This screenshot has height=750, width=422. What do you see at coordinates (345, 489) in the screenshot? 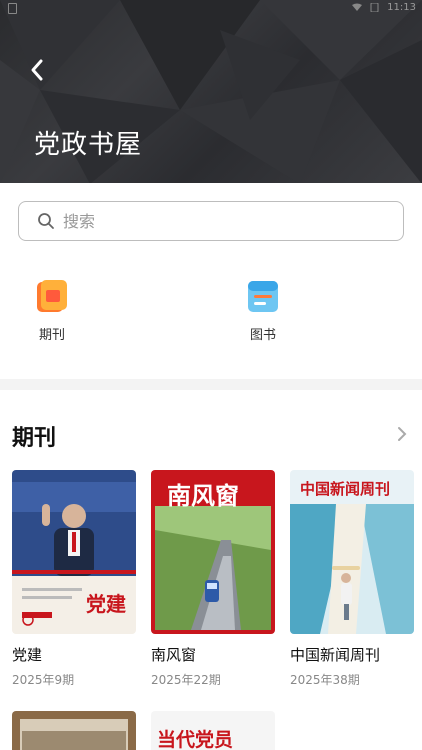
I see `cover-title: 中国新闻周刊` at bounding box center [345, 489].